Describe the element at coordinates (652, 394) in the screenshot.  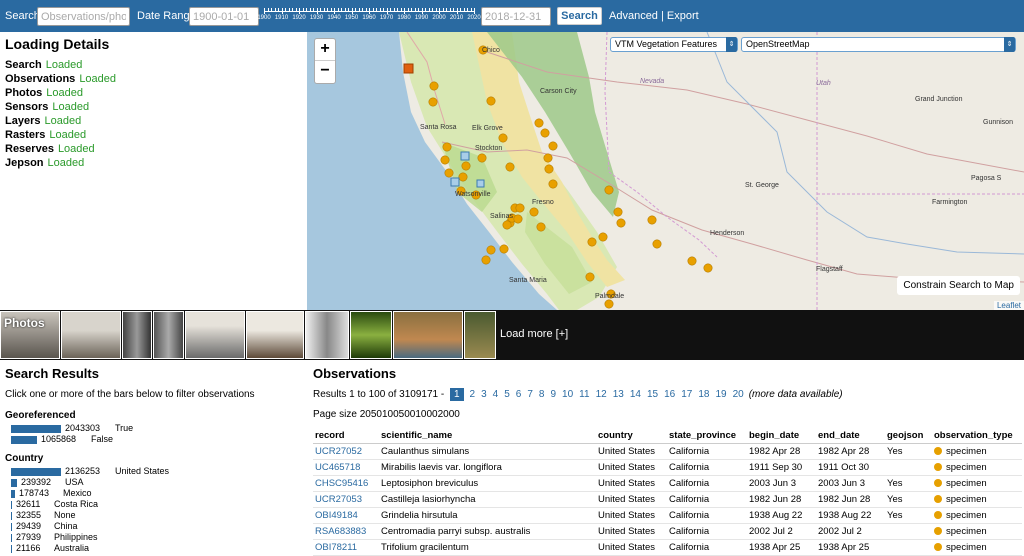
I see `page-link: 15` at that location.